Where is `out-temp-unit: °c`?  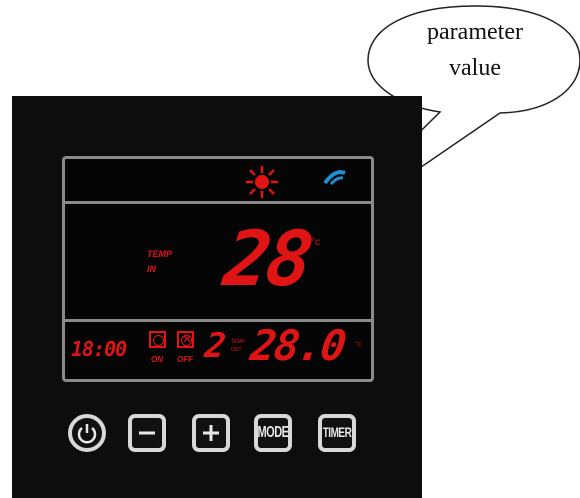
out-temp-unit: °c is located at coordinates (358, 344).